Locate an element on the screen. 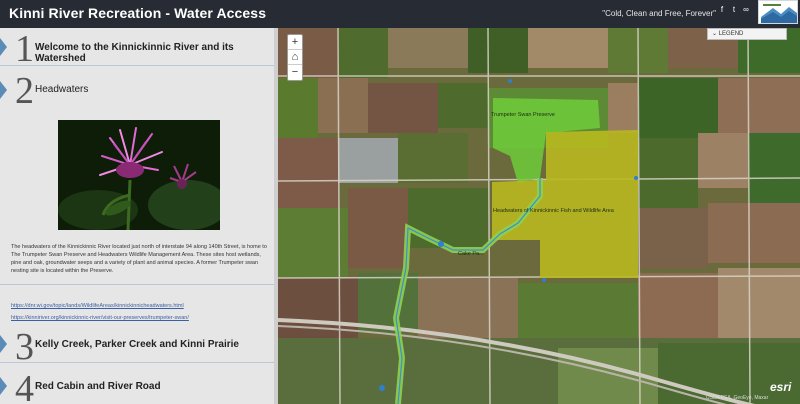  chevron-down-icon: ⌄ is located at coordinates (715, 34).